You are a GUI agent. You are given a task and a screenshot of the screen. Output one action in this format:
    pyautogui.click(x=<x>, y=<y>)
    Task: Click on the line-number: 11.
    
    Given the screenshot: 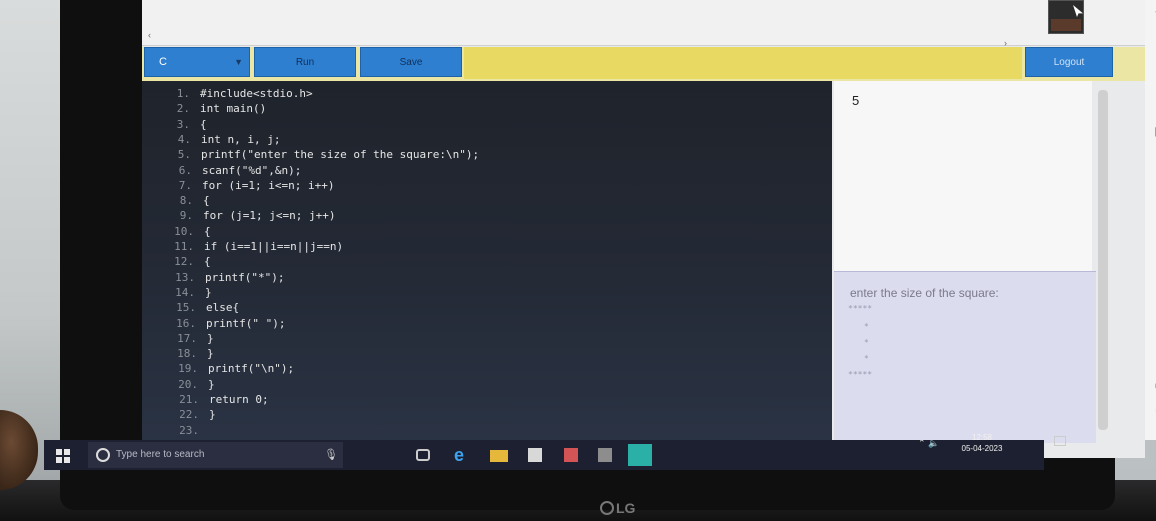 What is the action you would take?
    pyautogui.click(x=184, y=246)
    